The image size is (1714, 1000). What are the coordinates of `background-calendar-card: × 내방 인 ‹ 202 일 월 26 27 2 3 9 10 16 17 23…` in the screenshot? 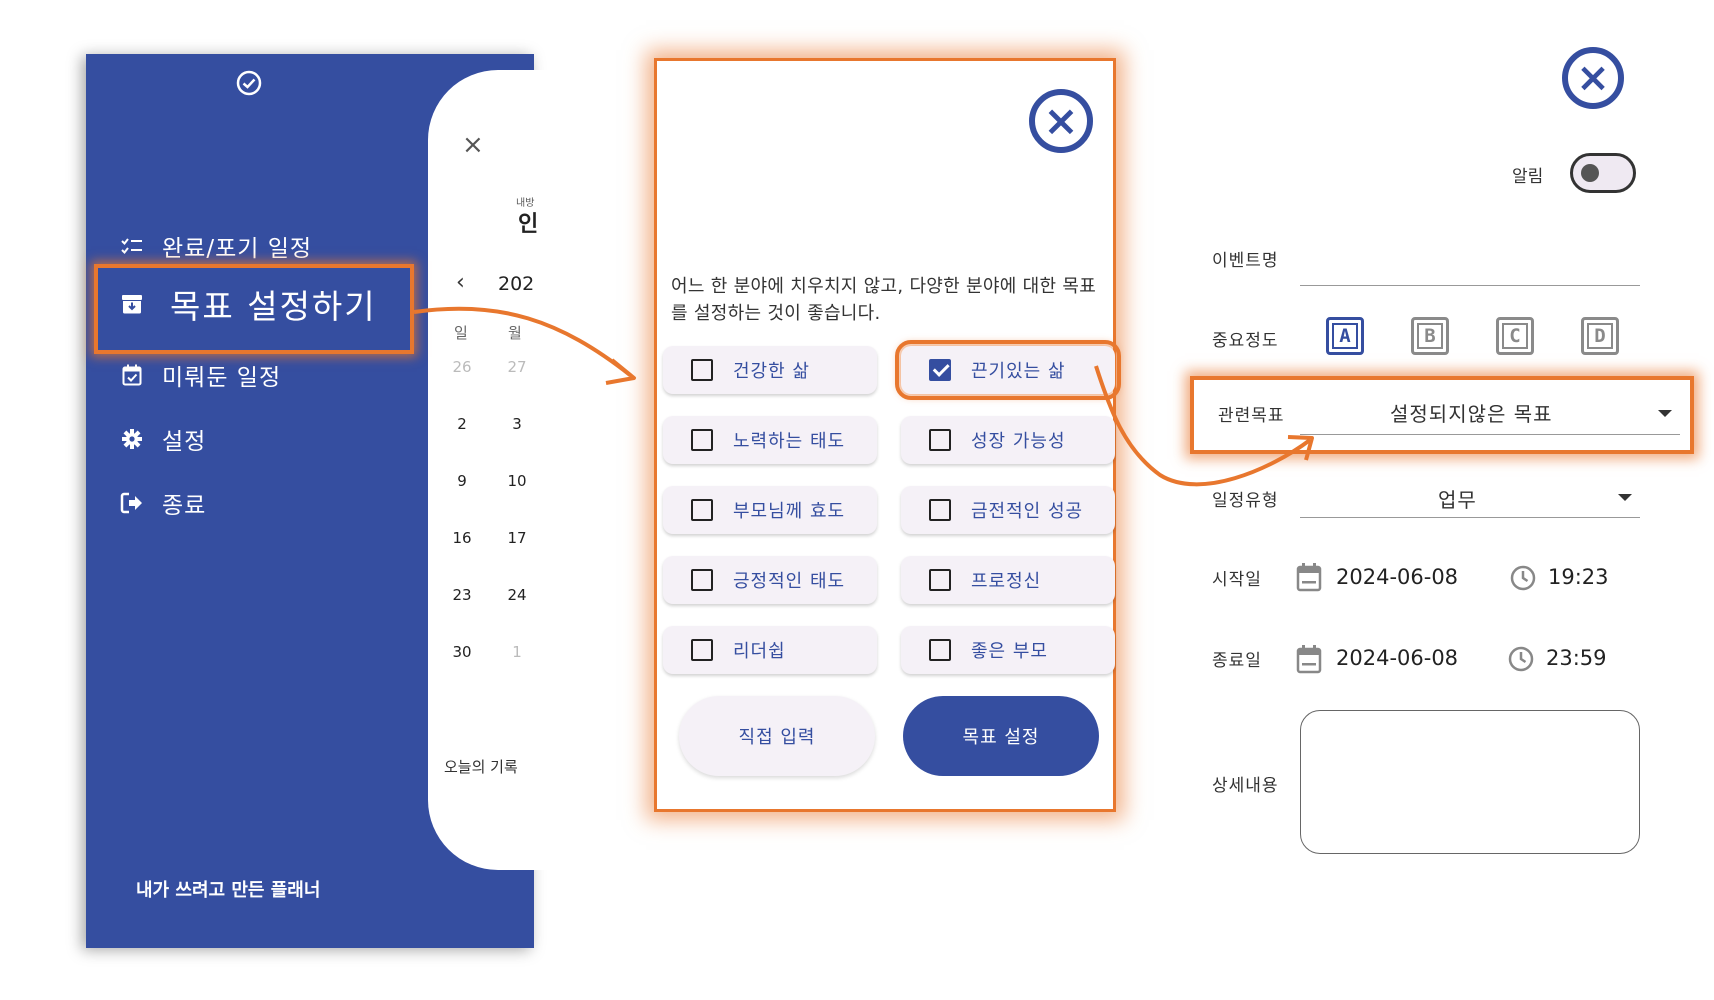 It's located at (508, 470).